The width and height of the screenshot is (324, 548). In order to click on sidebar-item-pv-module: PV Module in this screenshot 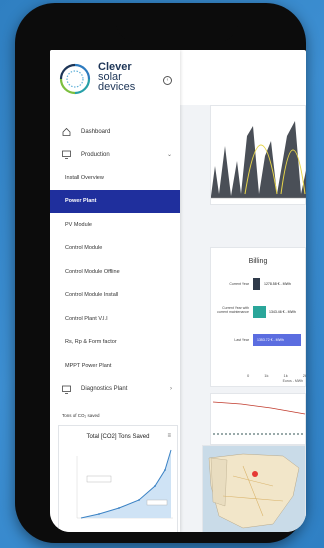, I will do `click(115, 225)`.